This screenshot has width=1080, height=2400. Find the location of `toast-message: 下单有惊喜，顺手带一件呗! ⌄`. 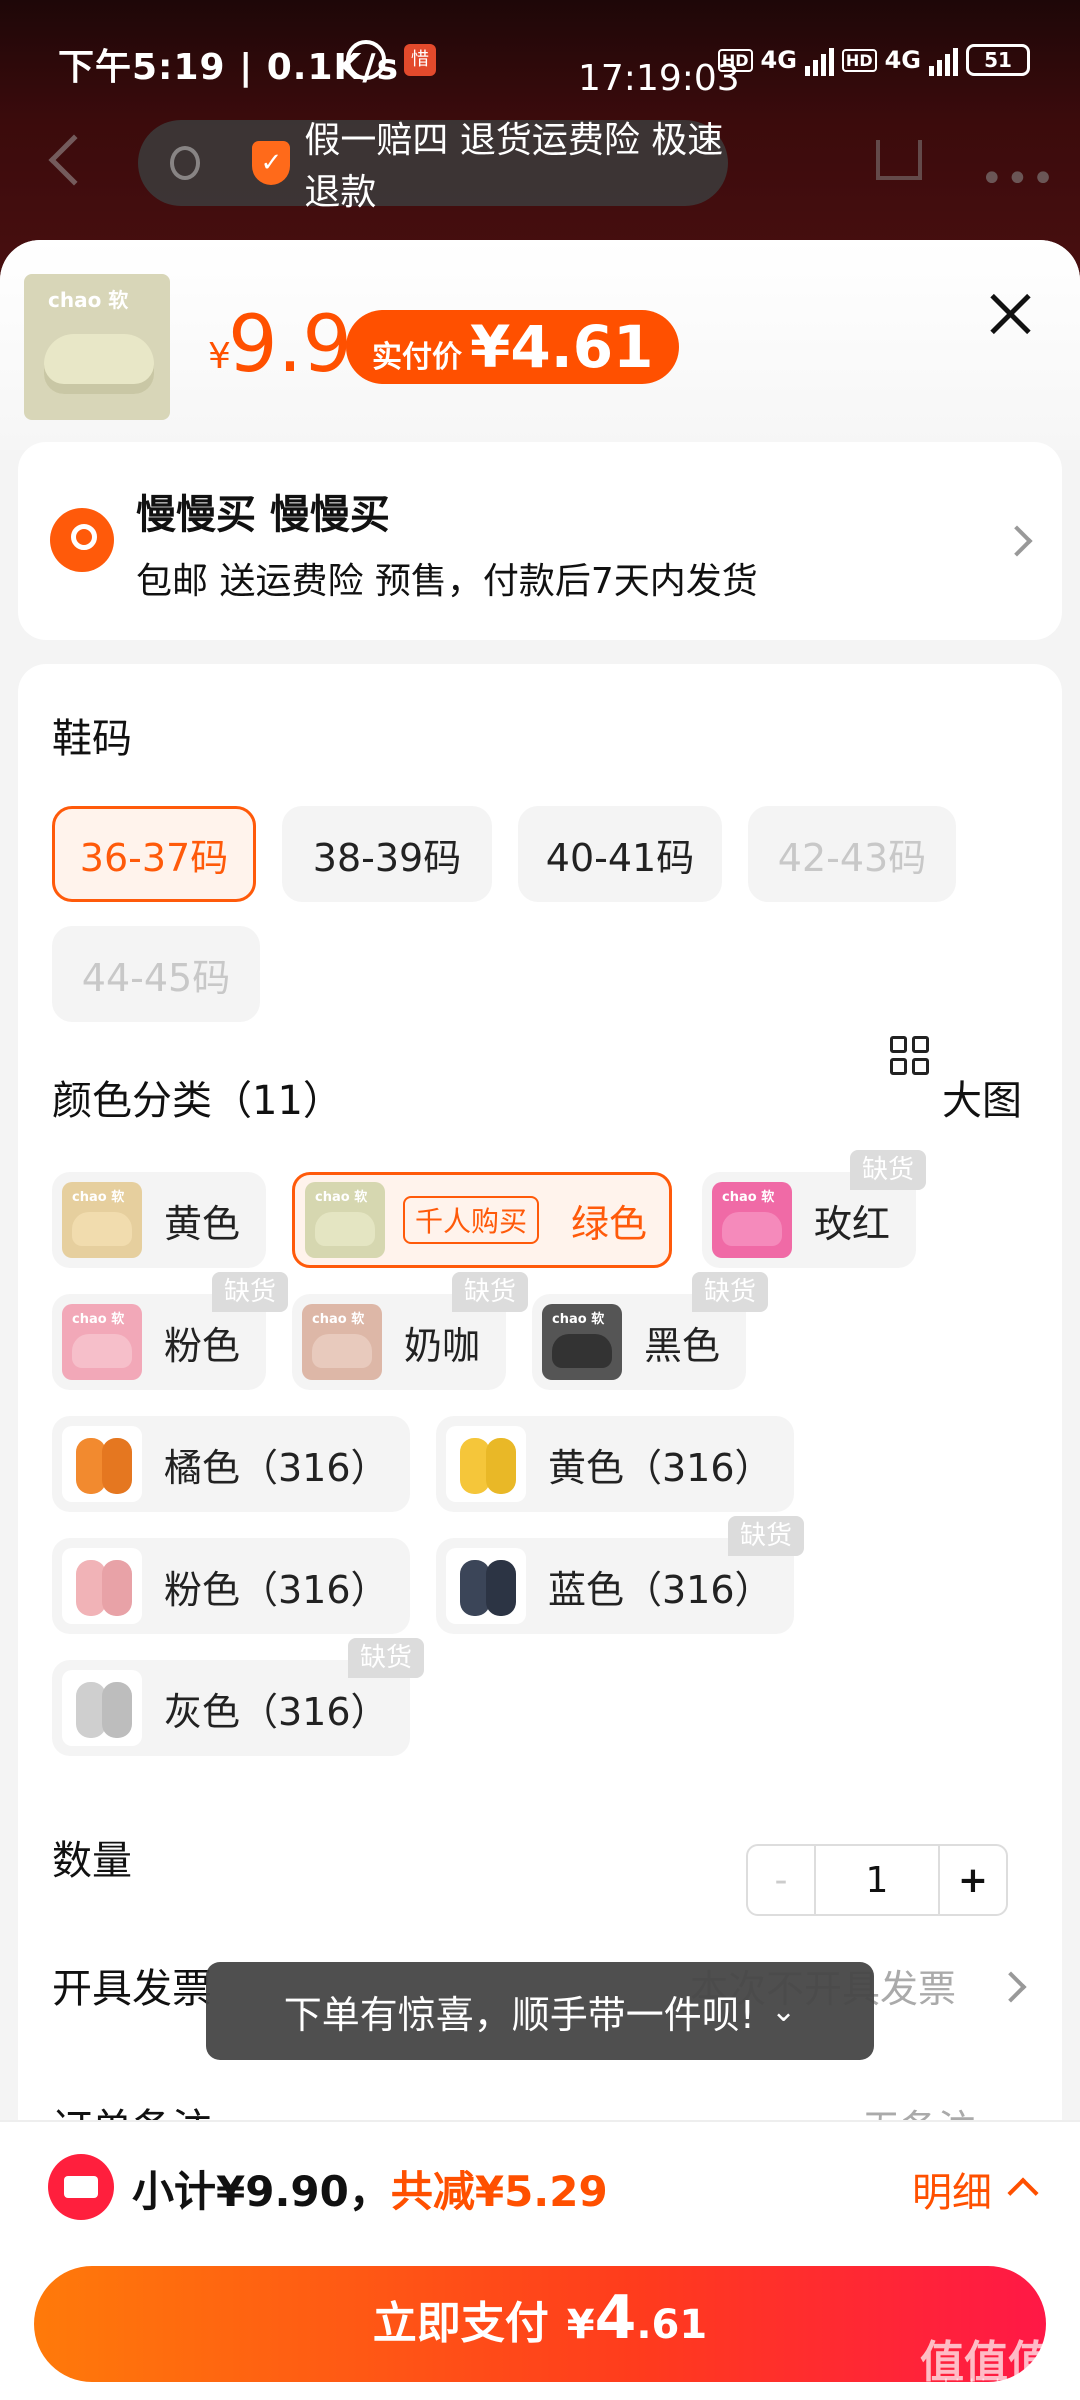

toast-message: 下单有惊喜，顺手带一件呗! ⌄ is located at coordinates (540, 2011).